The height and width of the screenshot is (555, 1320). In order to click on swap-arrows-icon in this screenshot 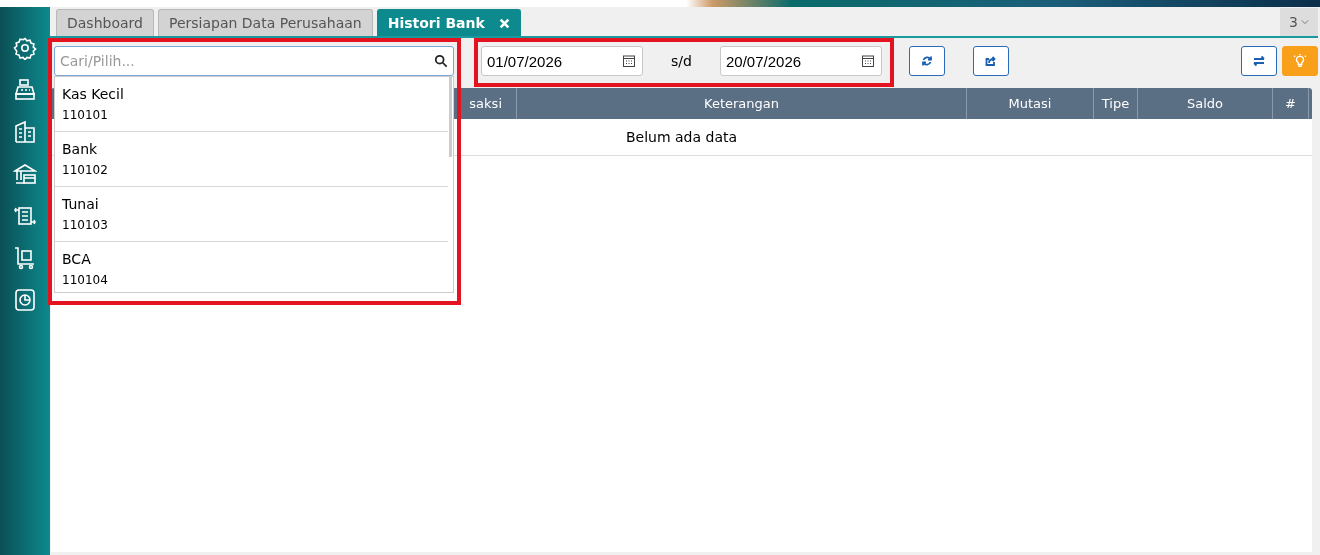, I will do `click(1259, 61)`.